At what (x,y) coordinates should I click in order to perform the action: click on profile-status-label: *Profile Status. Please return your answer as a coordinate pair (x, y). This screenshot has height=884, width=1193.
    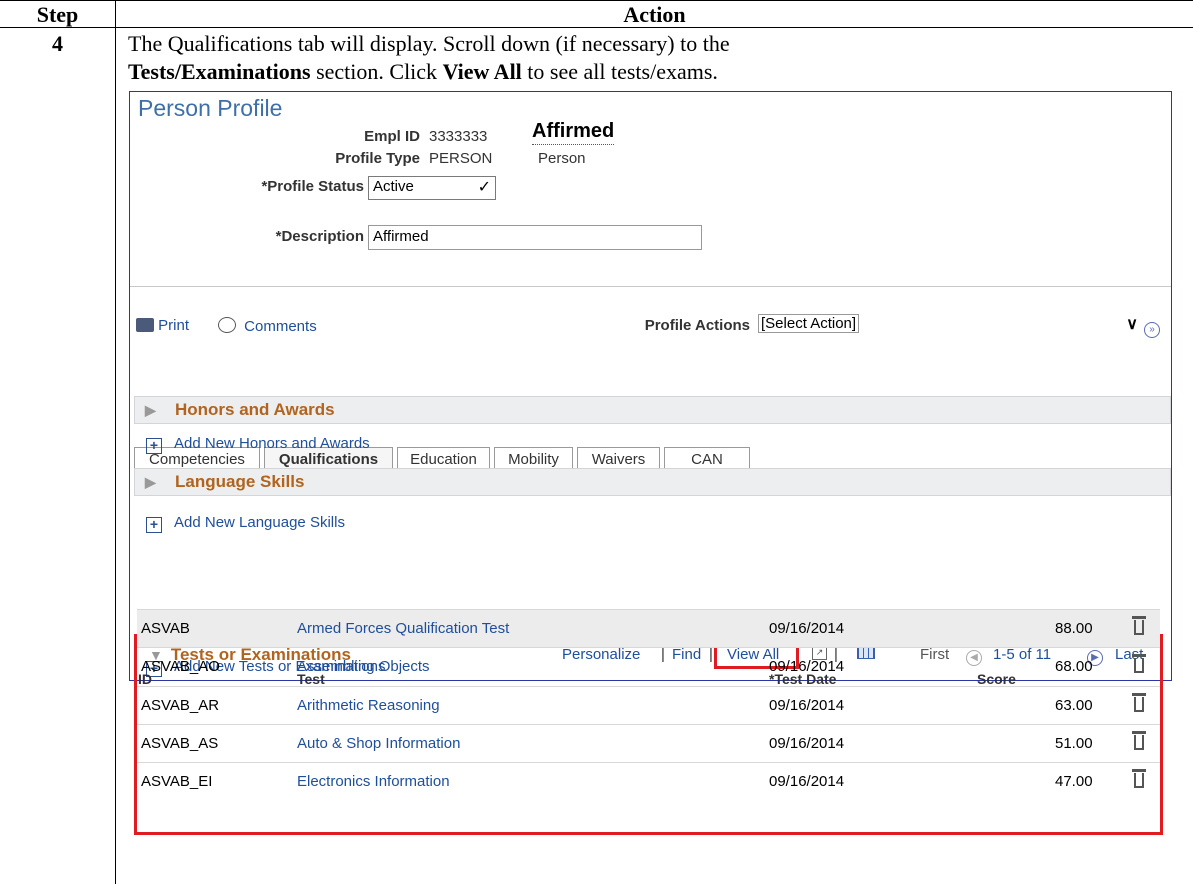
    Looking at the image, I should click on (312, 186).